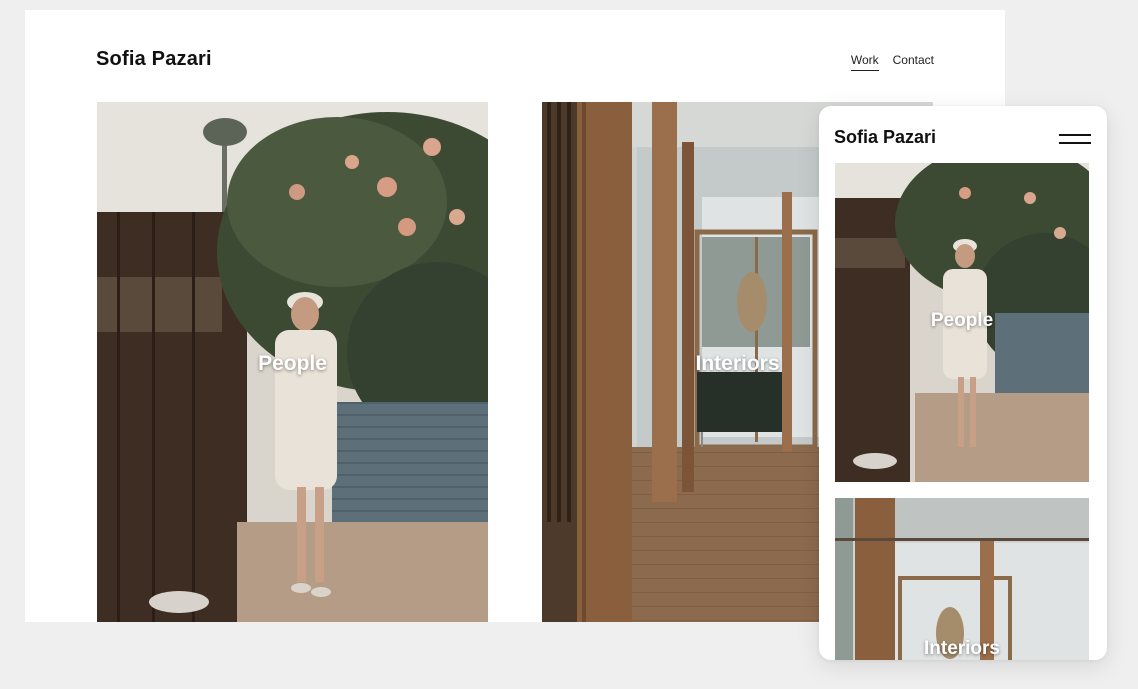  I want to click on mobile-tile-people: People, so click(962, 322).